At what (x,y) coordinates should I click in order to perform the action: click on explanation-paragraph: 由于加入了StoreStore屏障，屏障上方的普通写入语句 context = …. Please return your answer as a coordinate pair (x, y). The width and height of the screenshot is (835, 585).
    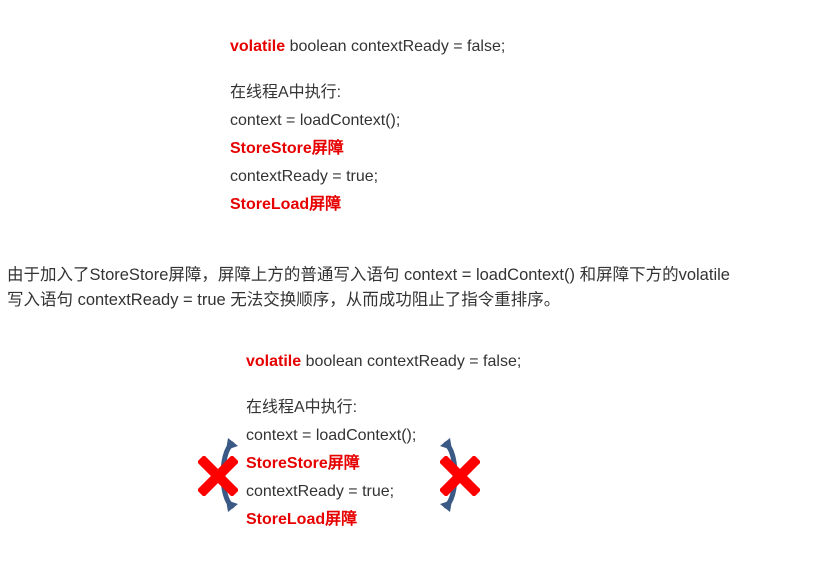
    Looking at the image, I should click on (418, 288).